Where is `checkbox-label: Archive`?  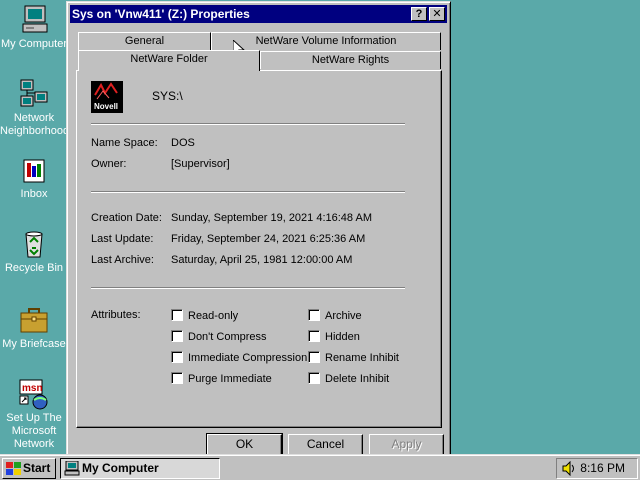
checkbox-label: Archive is located at coordinates (343, 316).